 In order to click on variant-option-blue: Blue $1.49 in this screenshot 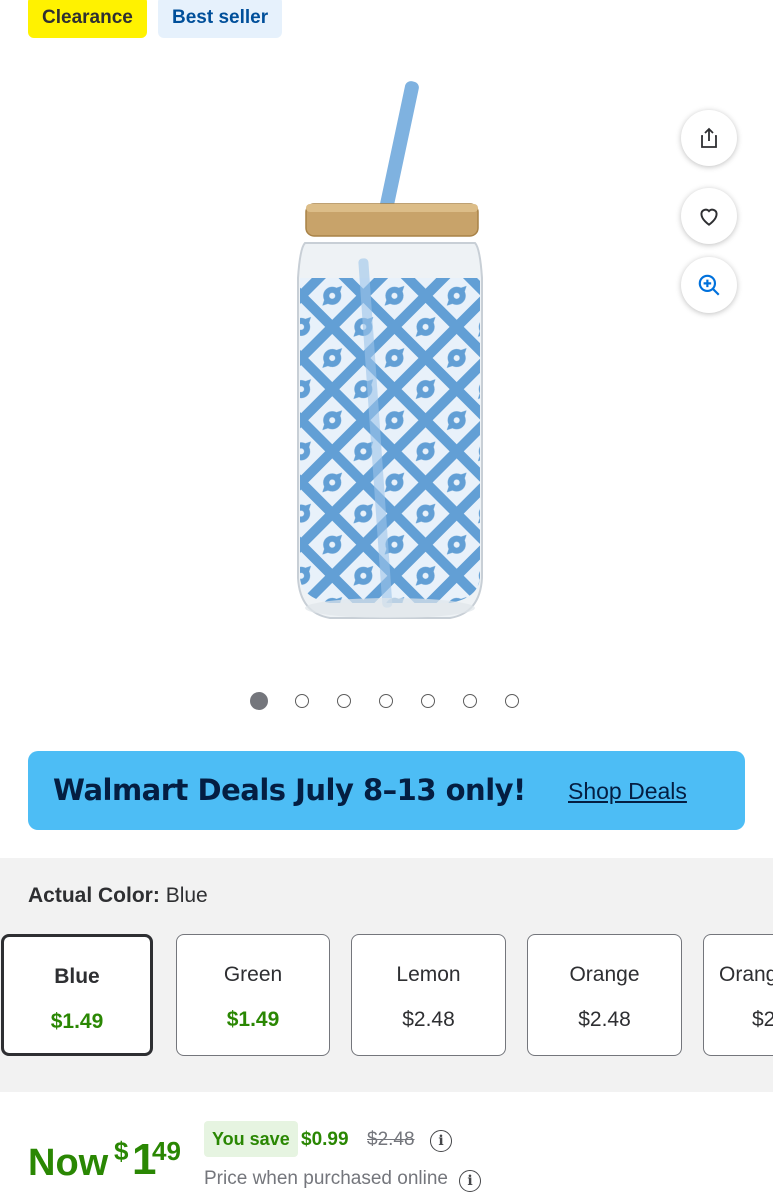, I will do `click(77, 995)`.